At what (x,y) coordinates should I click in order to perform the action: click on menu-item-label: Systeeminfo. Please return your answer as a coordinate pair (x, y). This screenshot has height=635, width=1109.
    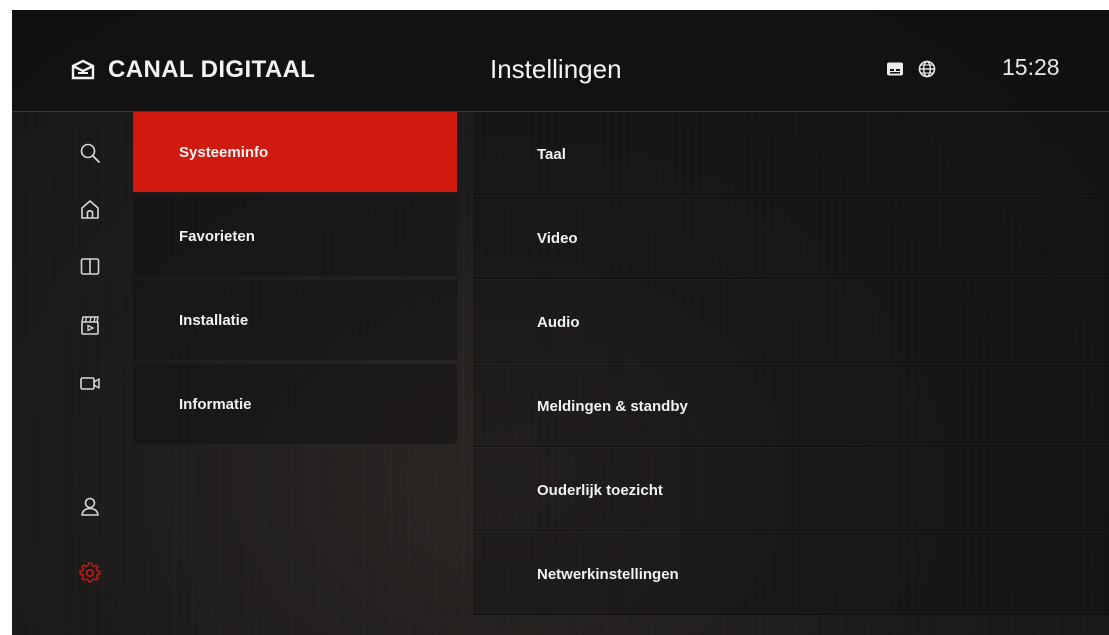
    Looking at the image, I should click on (224, 152).